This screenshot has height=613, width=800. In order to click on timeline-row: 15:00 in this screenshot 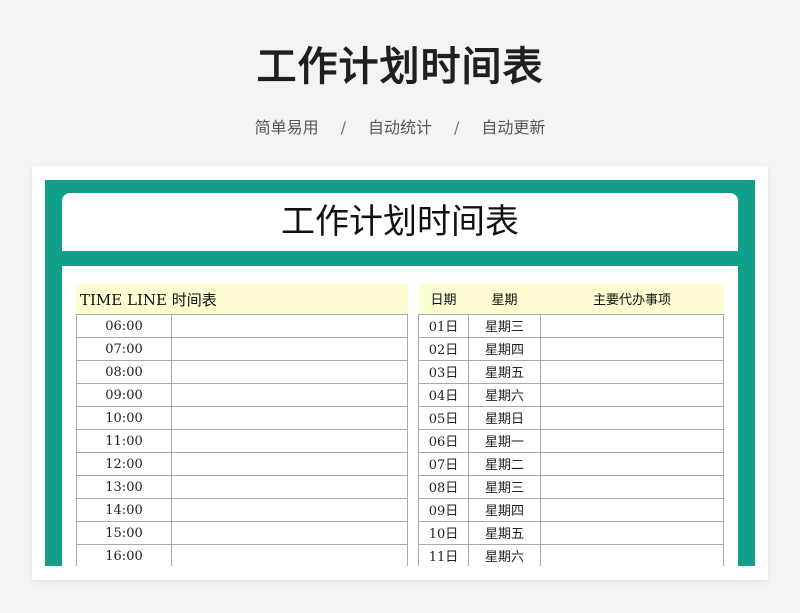, I will do `click(242, 533)`.